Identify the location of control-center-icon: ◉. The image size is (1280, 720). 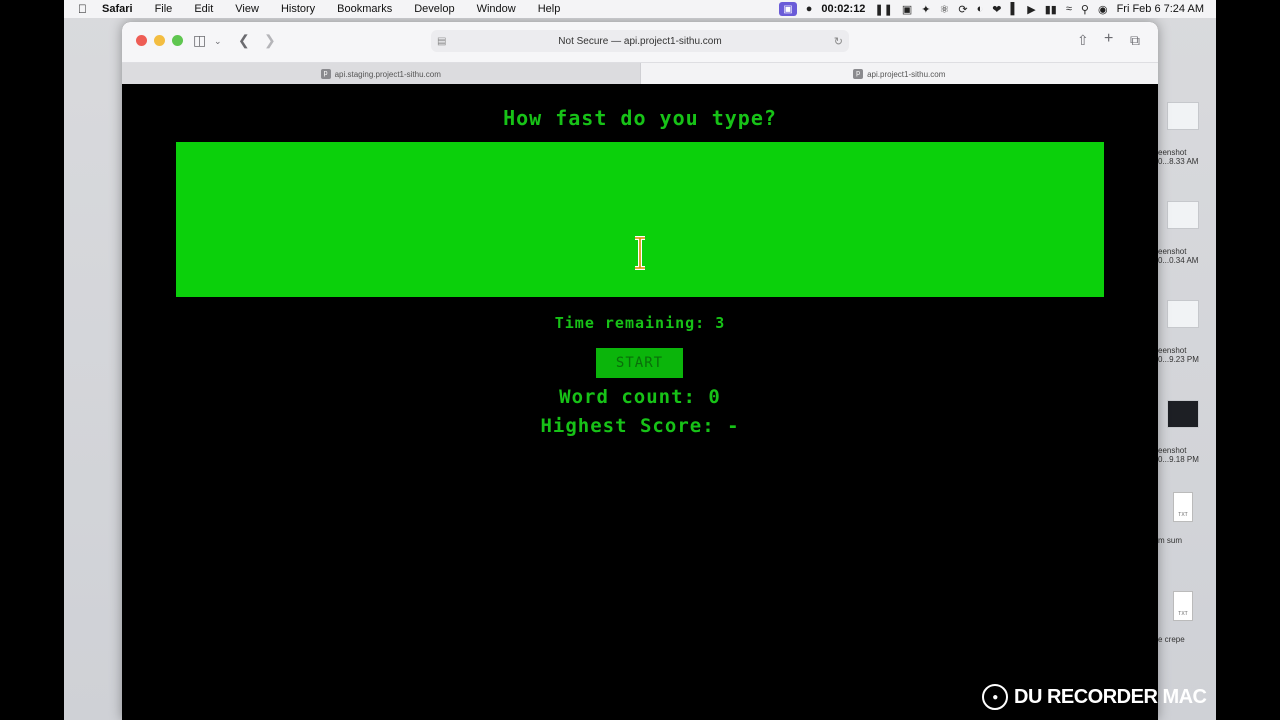
(1103, 9).